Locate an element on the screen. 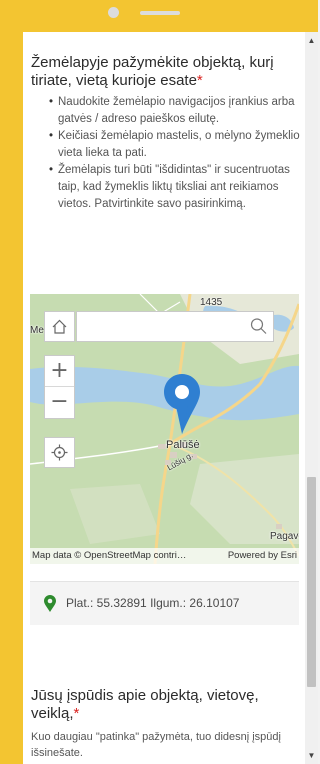  zoom-control: + − is located at coordinates (59, 387).